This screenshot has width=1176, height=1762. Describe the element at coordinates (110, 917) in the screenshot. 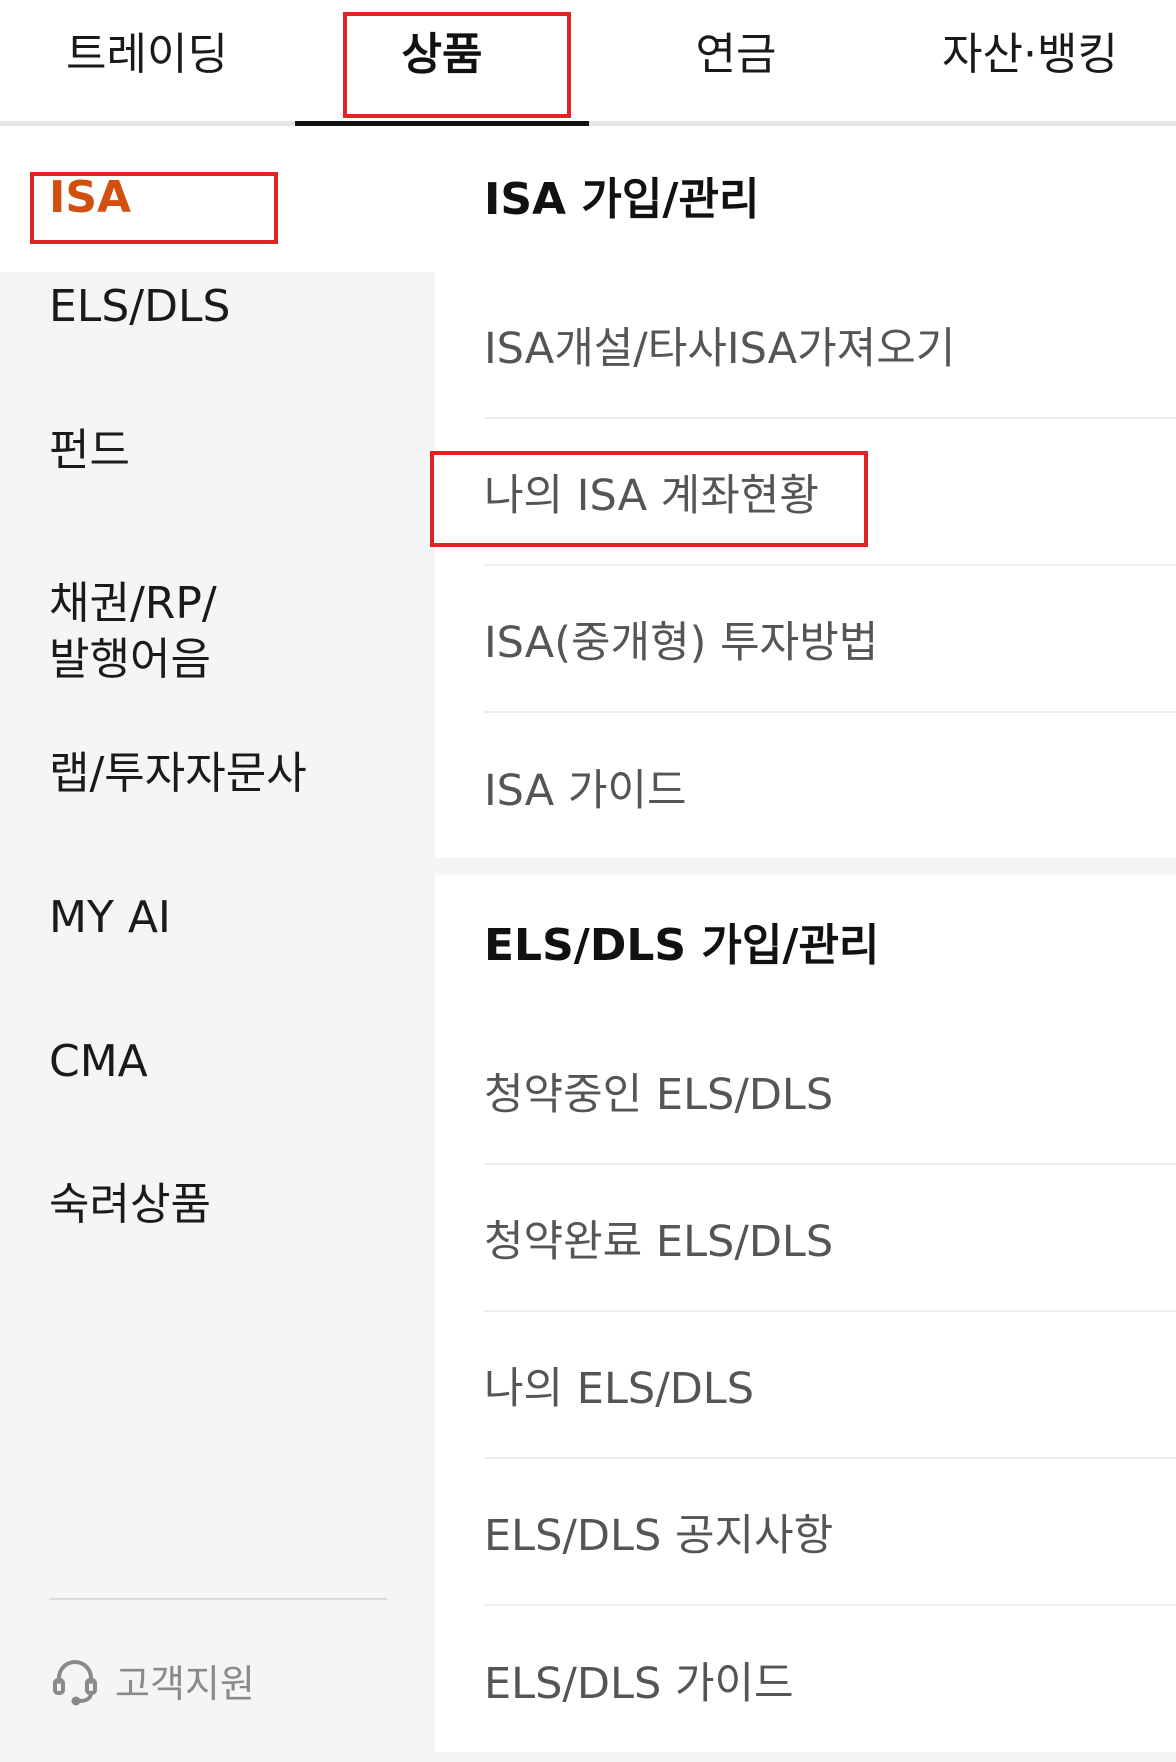

I see `sidebar-item-label: MY AI` at that location.